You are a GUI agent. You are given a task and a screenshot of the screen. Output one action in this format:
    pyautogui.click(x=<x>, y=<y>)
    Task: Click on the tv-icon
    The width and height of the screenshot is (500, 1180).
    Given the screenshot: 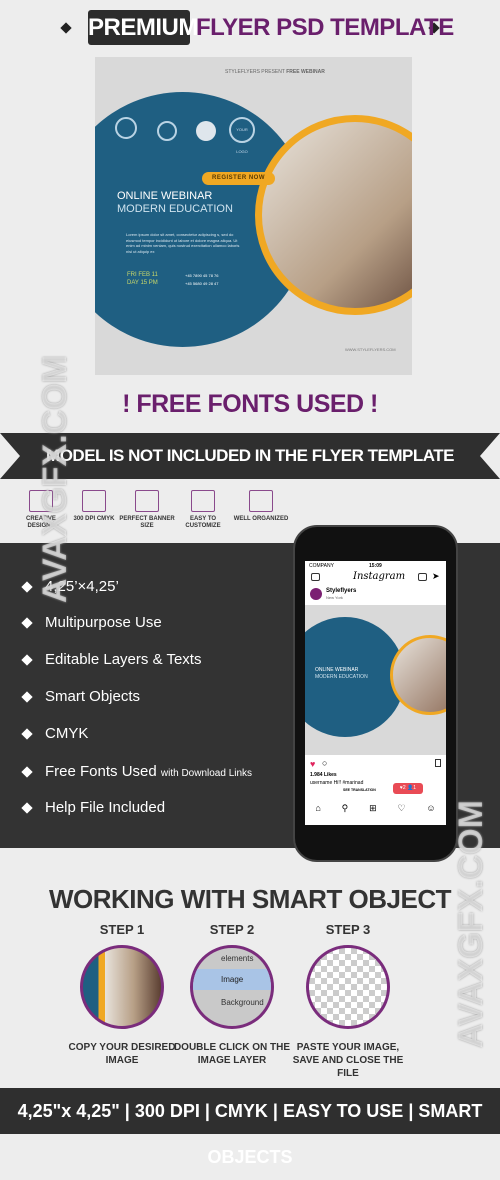 What is the action you would take?
    pyautogui.click(x=422, y=577)
    